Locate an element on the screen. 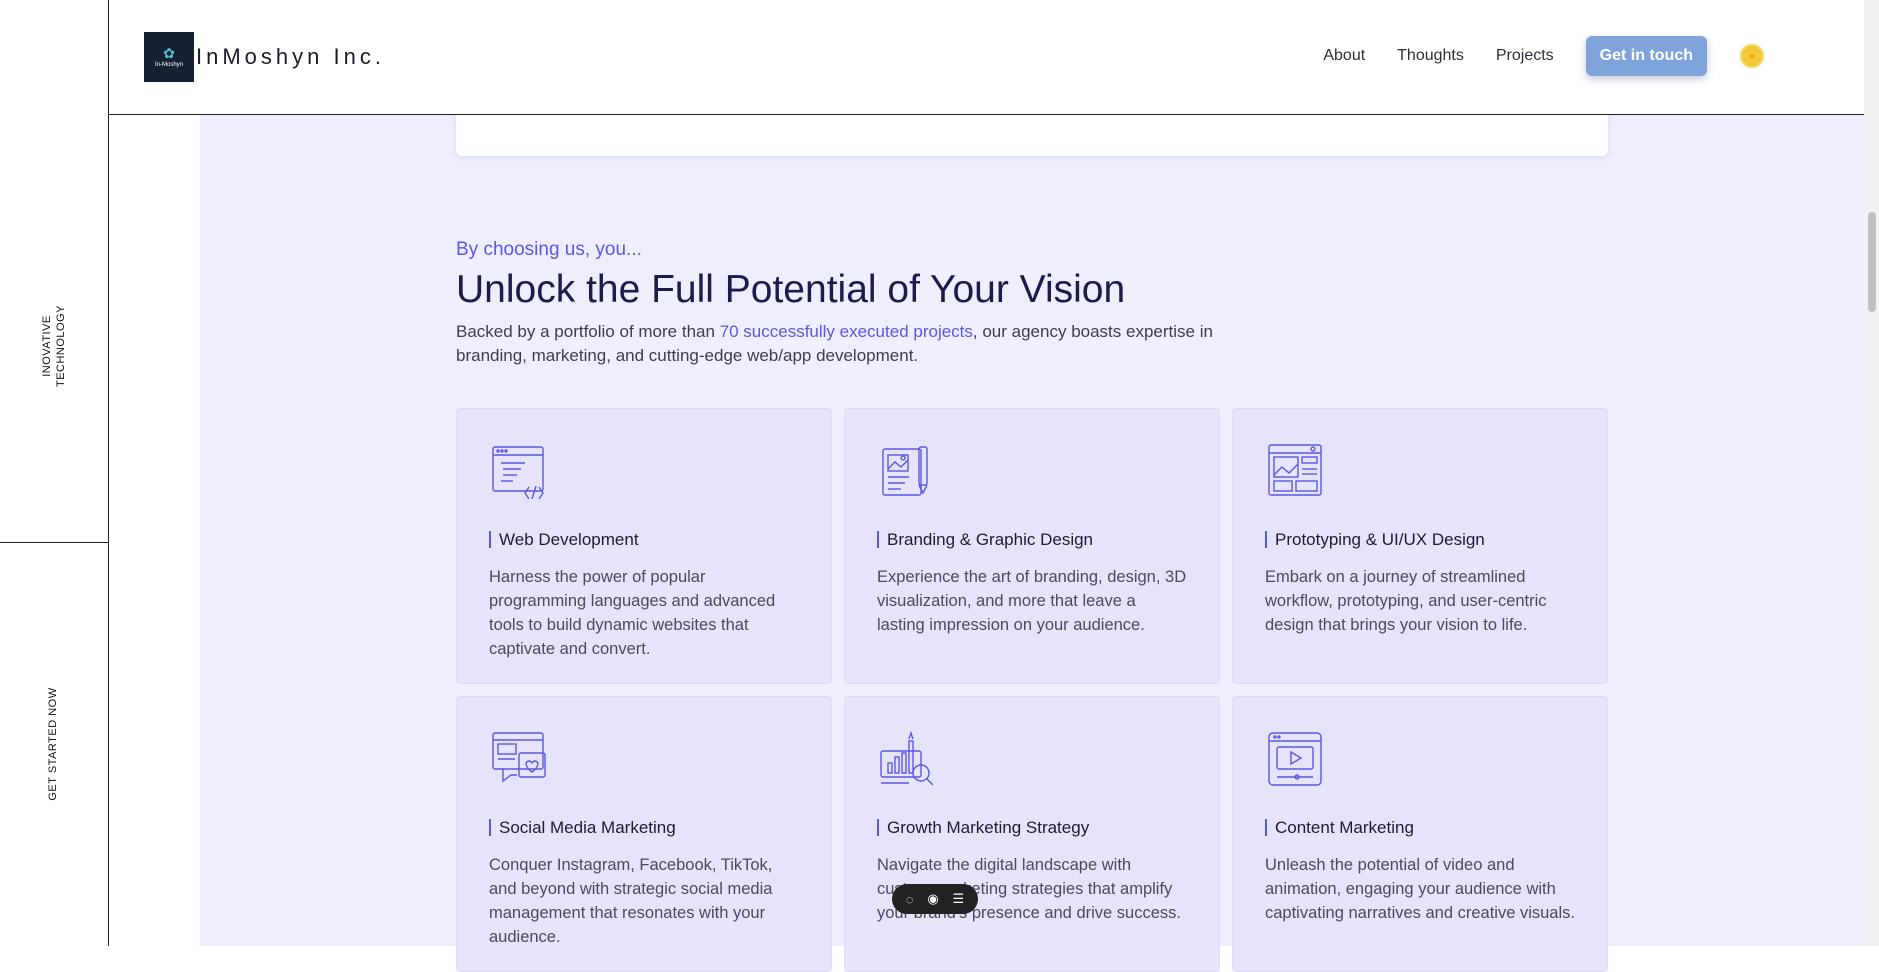 Image resolution: width=1879 pixels, height=972 pixels. card-title: Prototyping & UI/UX Design is located at coordinates (1375, 539).